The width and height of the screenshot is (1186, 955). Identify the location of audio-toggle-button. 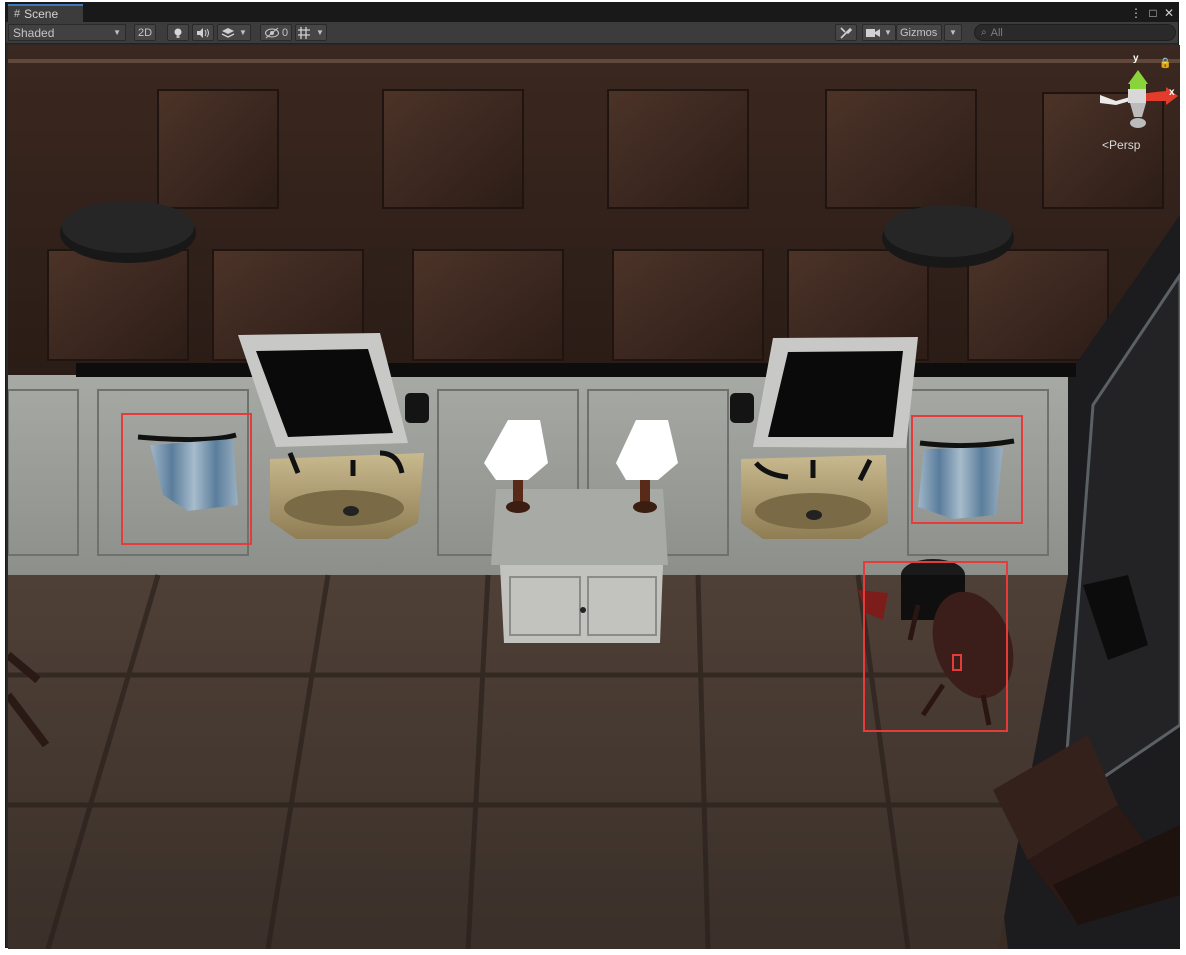
(203, 32).